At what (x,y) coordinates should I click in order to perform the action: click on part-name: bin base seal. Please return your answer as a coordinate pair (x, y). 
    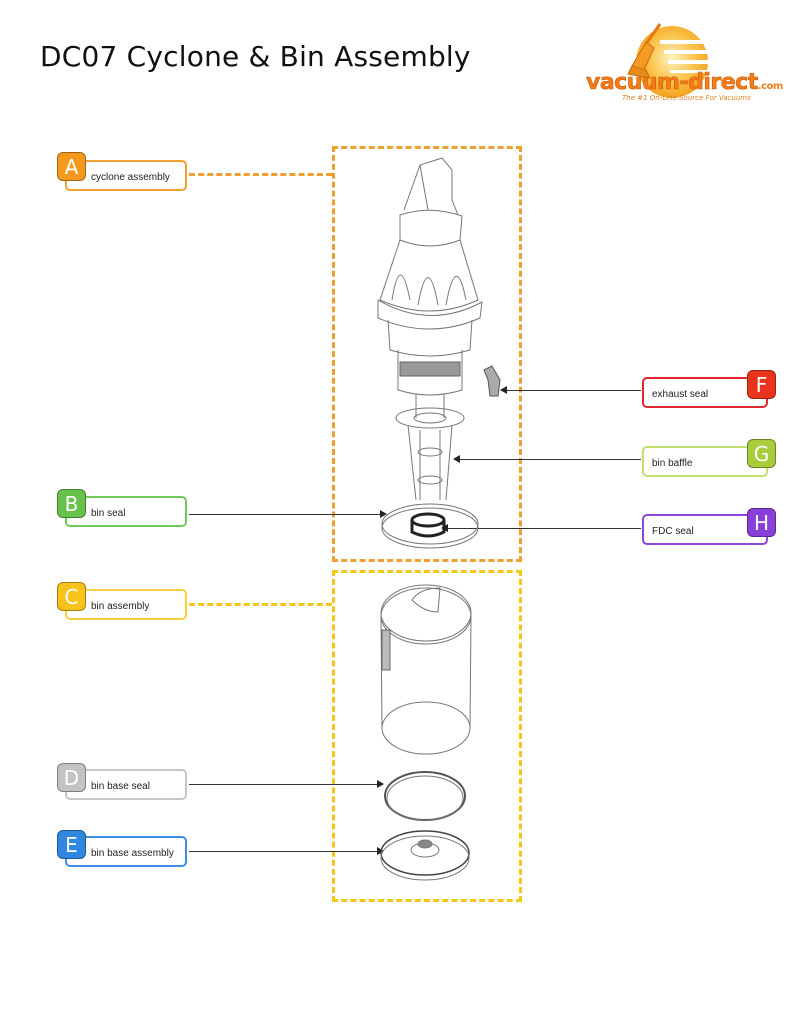
    Looking at the image, I should click on (120, 786).